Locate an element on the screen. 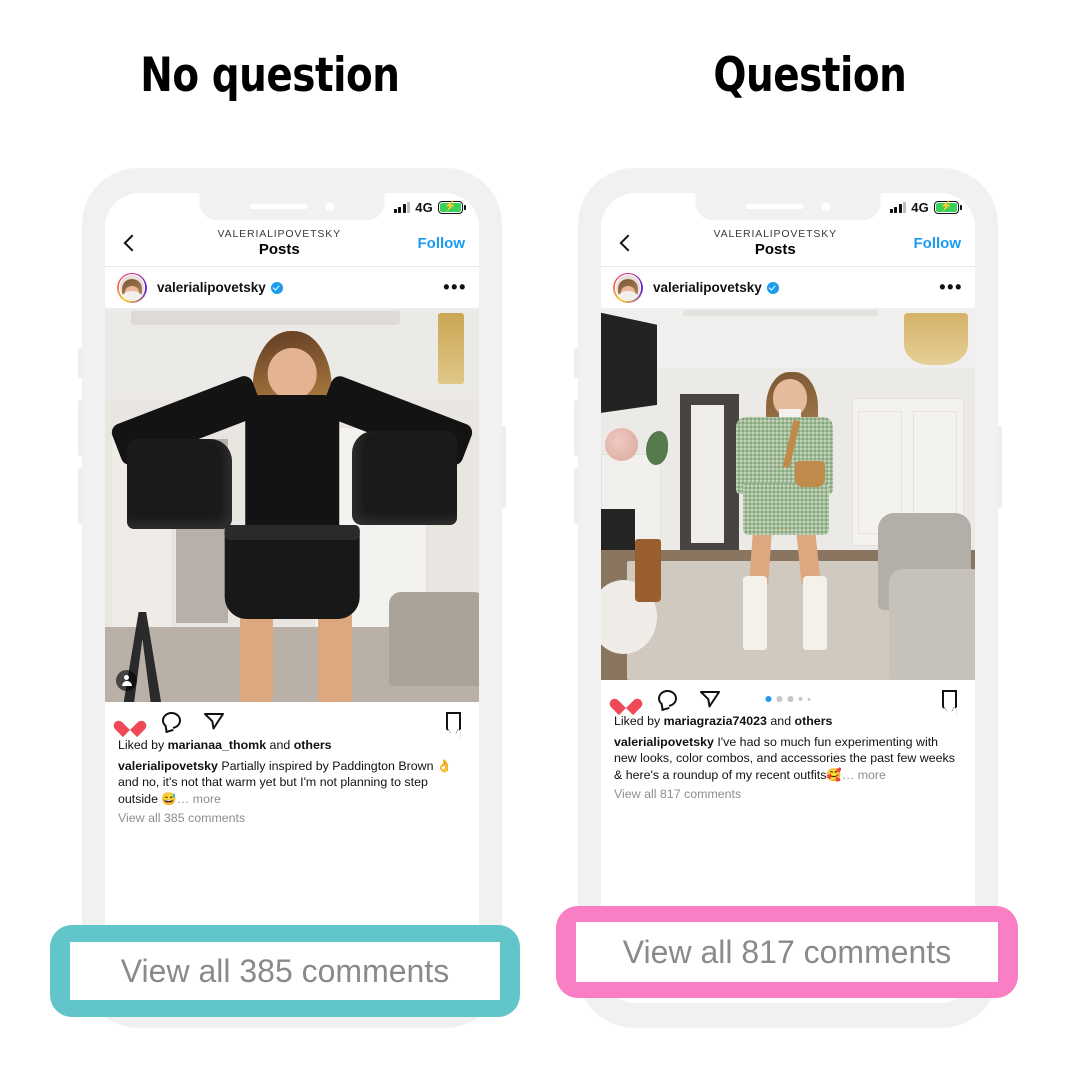  app-header-left: VALERIALIPOVETSKY Posts Follow is located at coordinates (292, 244).